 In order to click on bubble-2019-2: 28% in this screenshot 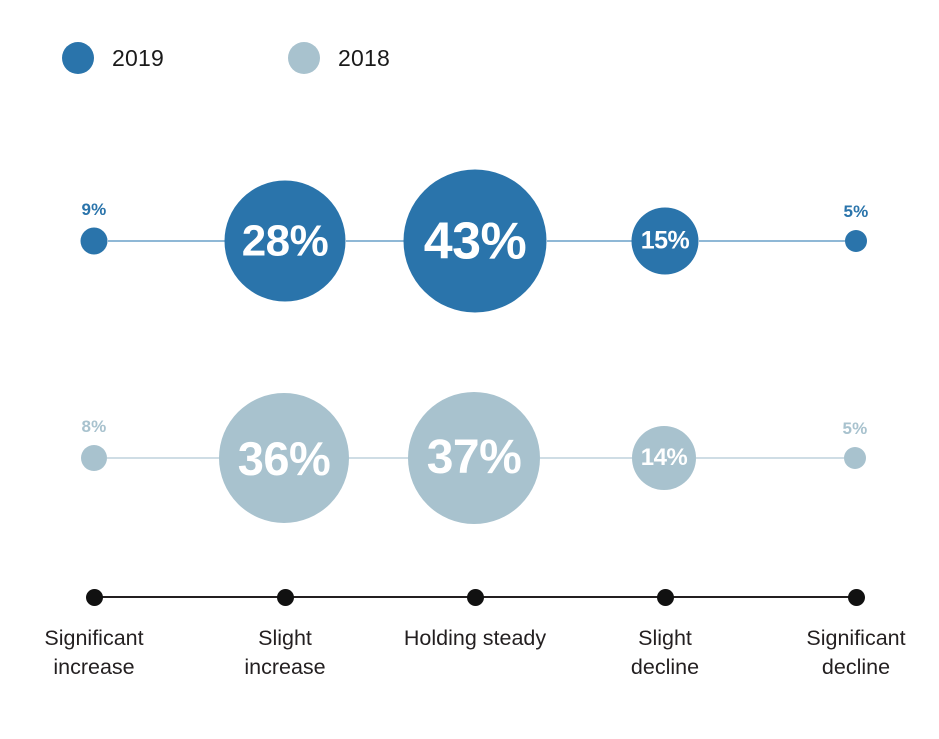, I will do `click(285, 241)`.